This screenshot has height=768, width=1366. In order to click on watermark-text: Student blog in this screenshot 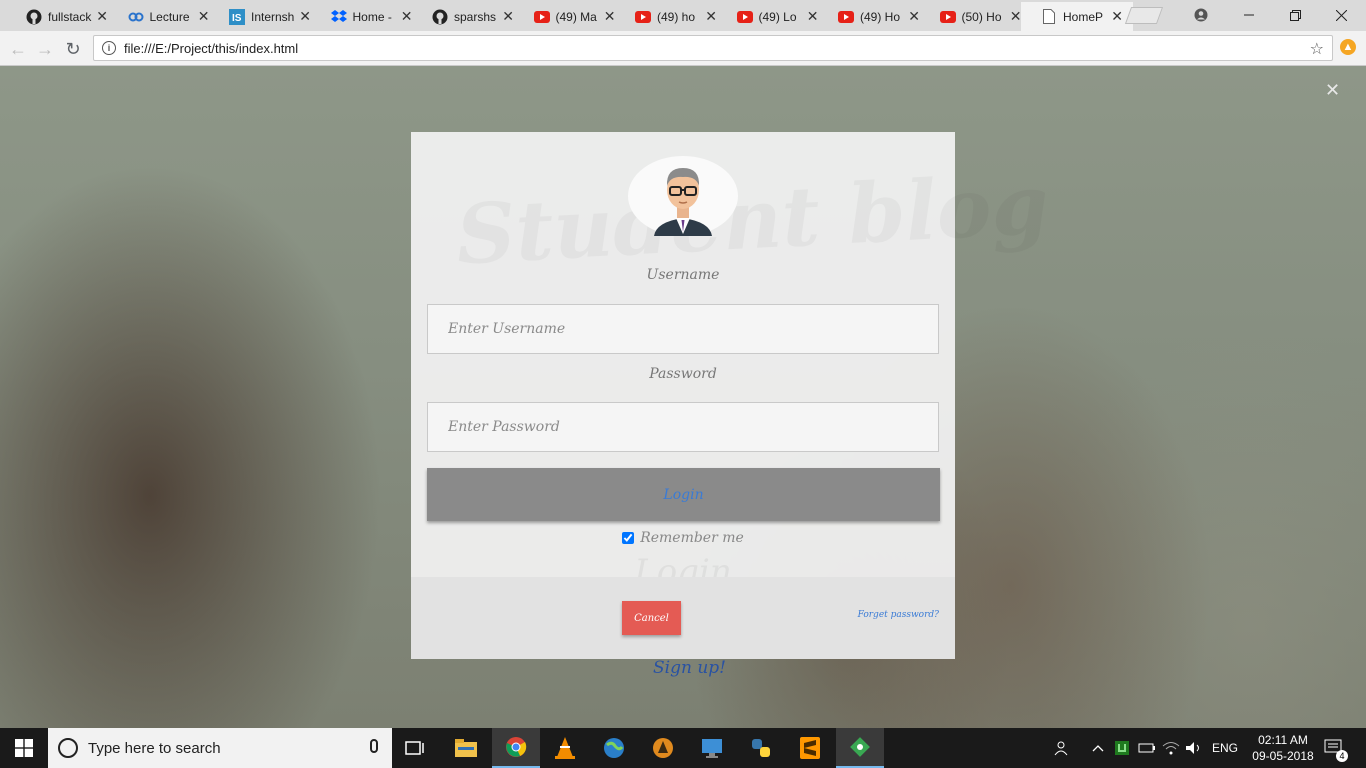, I will do `click(752, 220)`.